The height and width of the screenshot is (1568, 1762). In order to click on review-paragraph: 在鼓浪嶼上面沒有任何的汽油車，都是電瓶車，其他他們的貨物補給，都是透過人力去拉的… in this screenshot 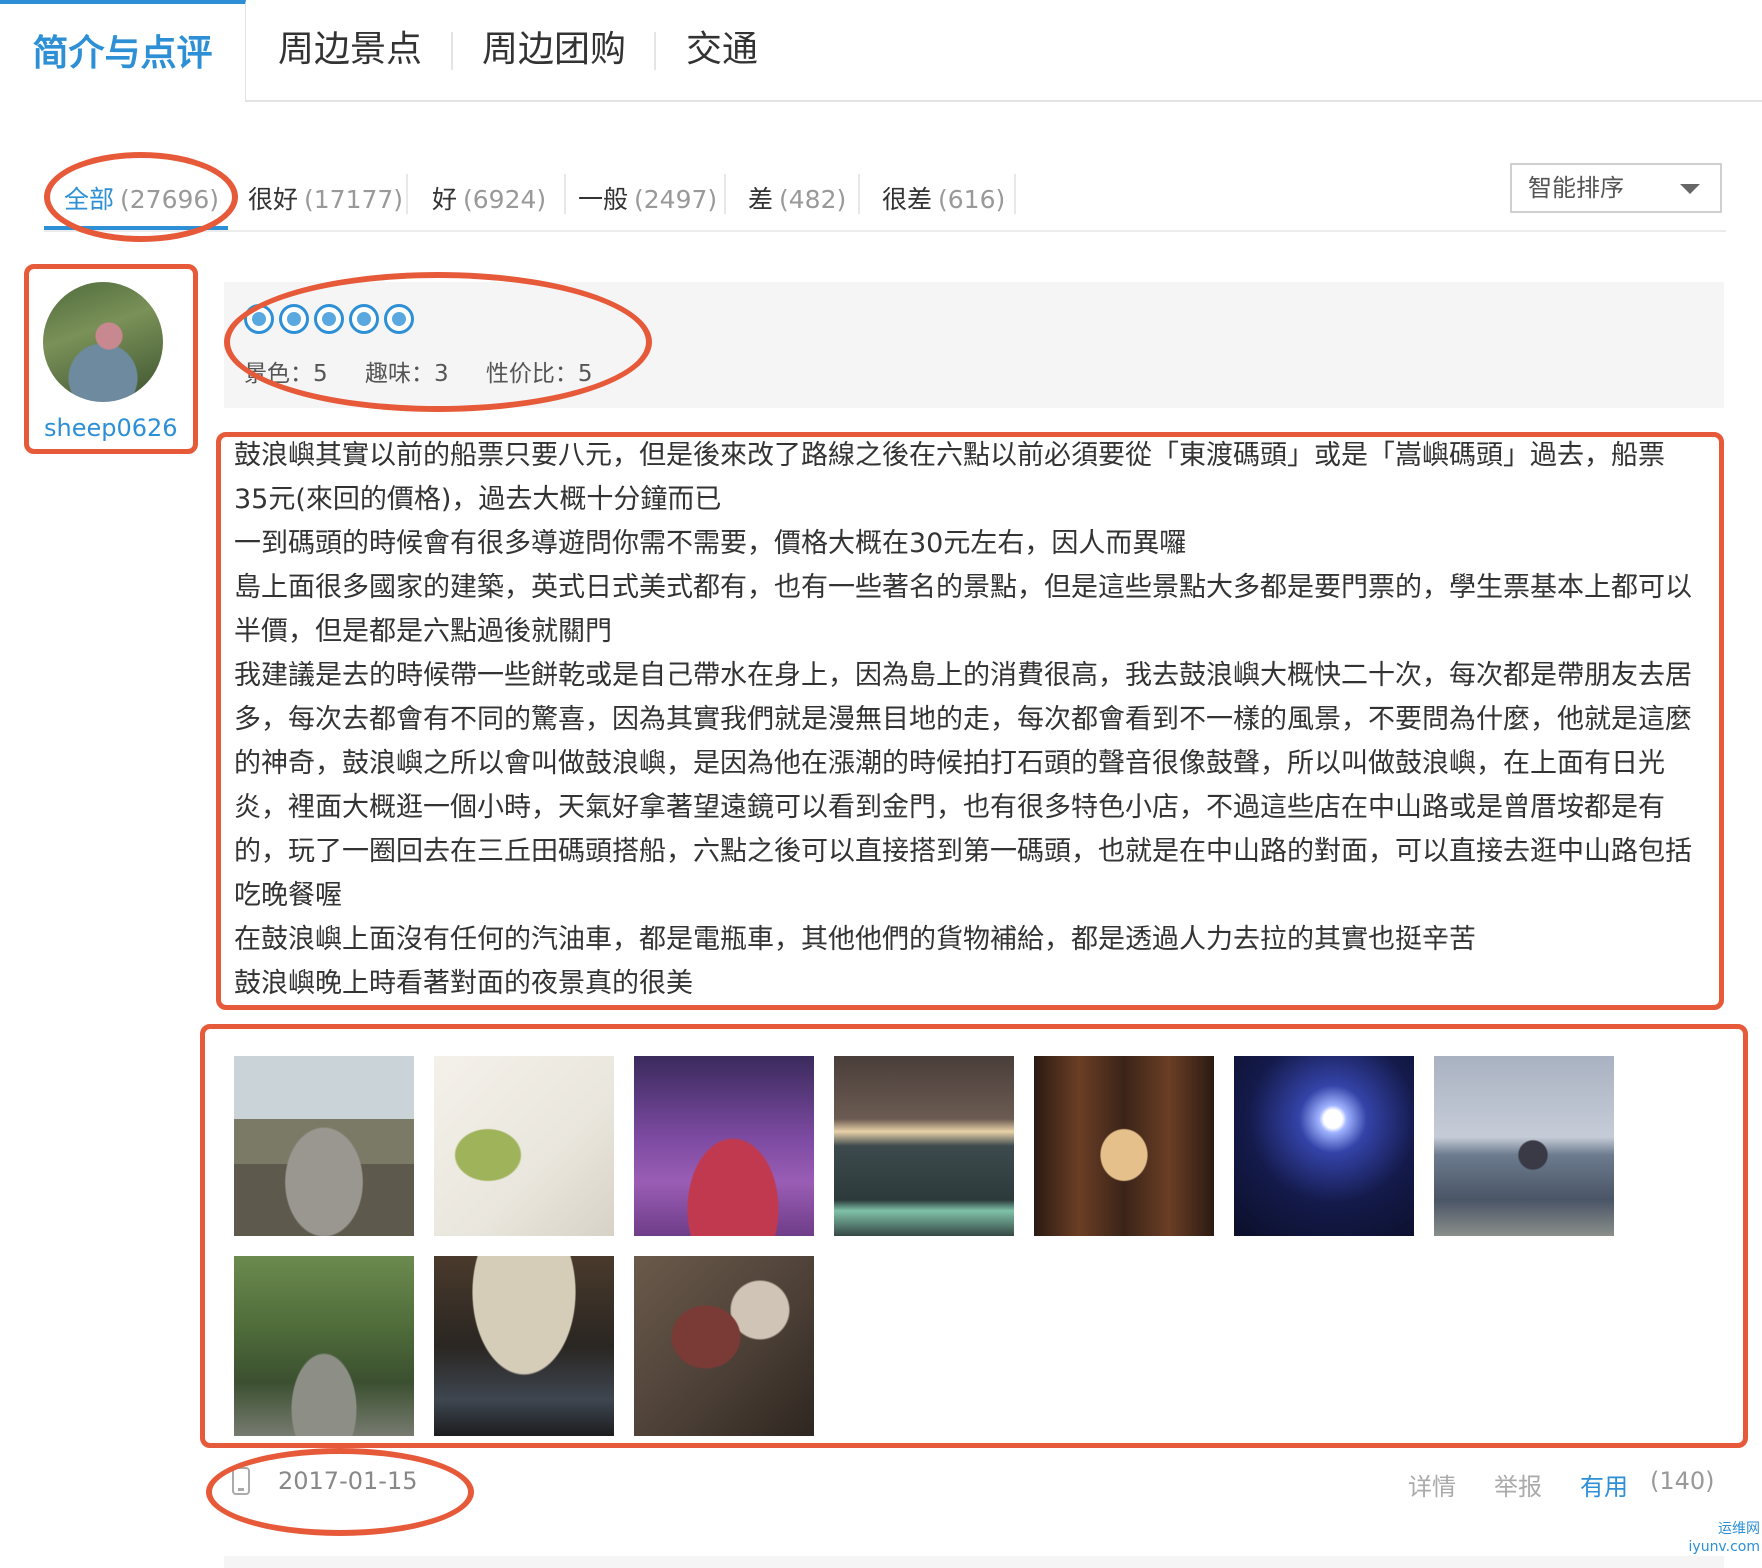, I will do `click(855, 939)`.